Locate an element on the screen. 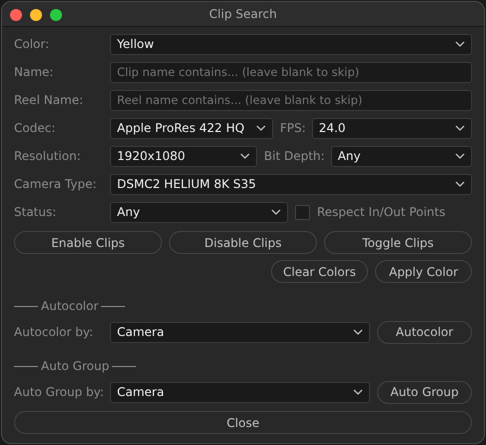  color-action-button: Apply Color is located at coordinates (423, 271).